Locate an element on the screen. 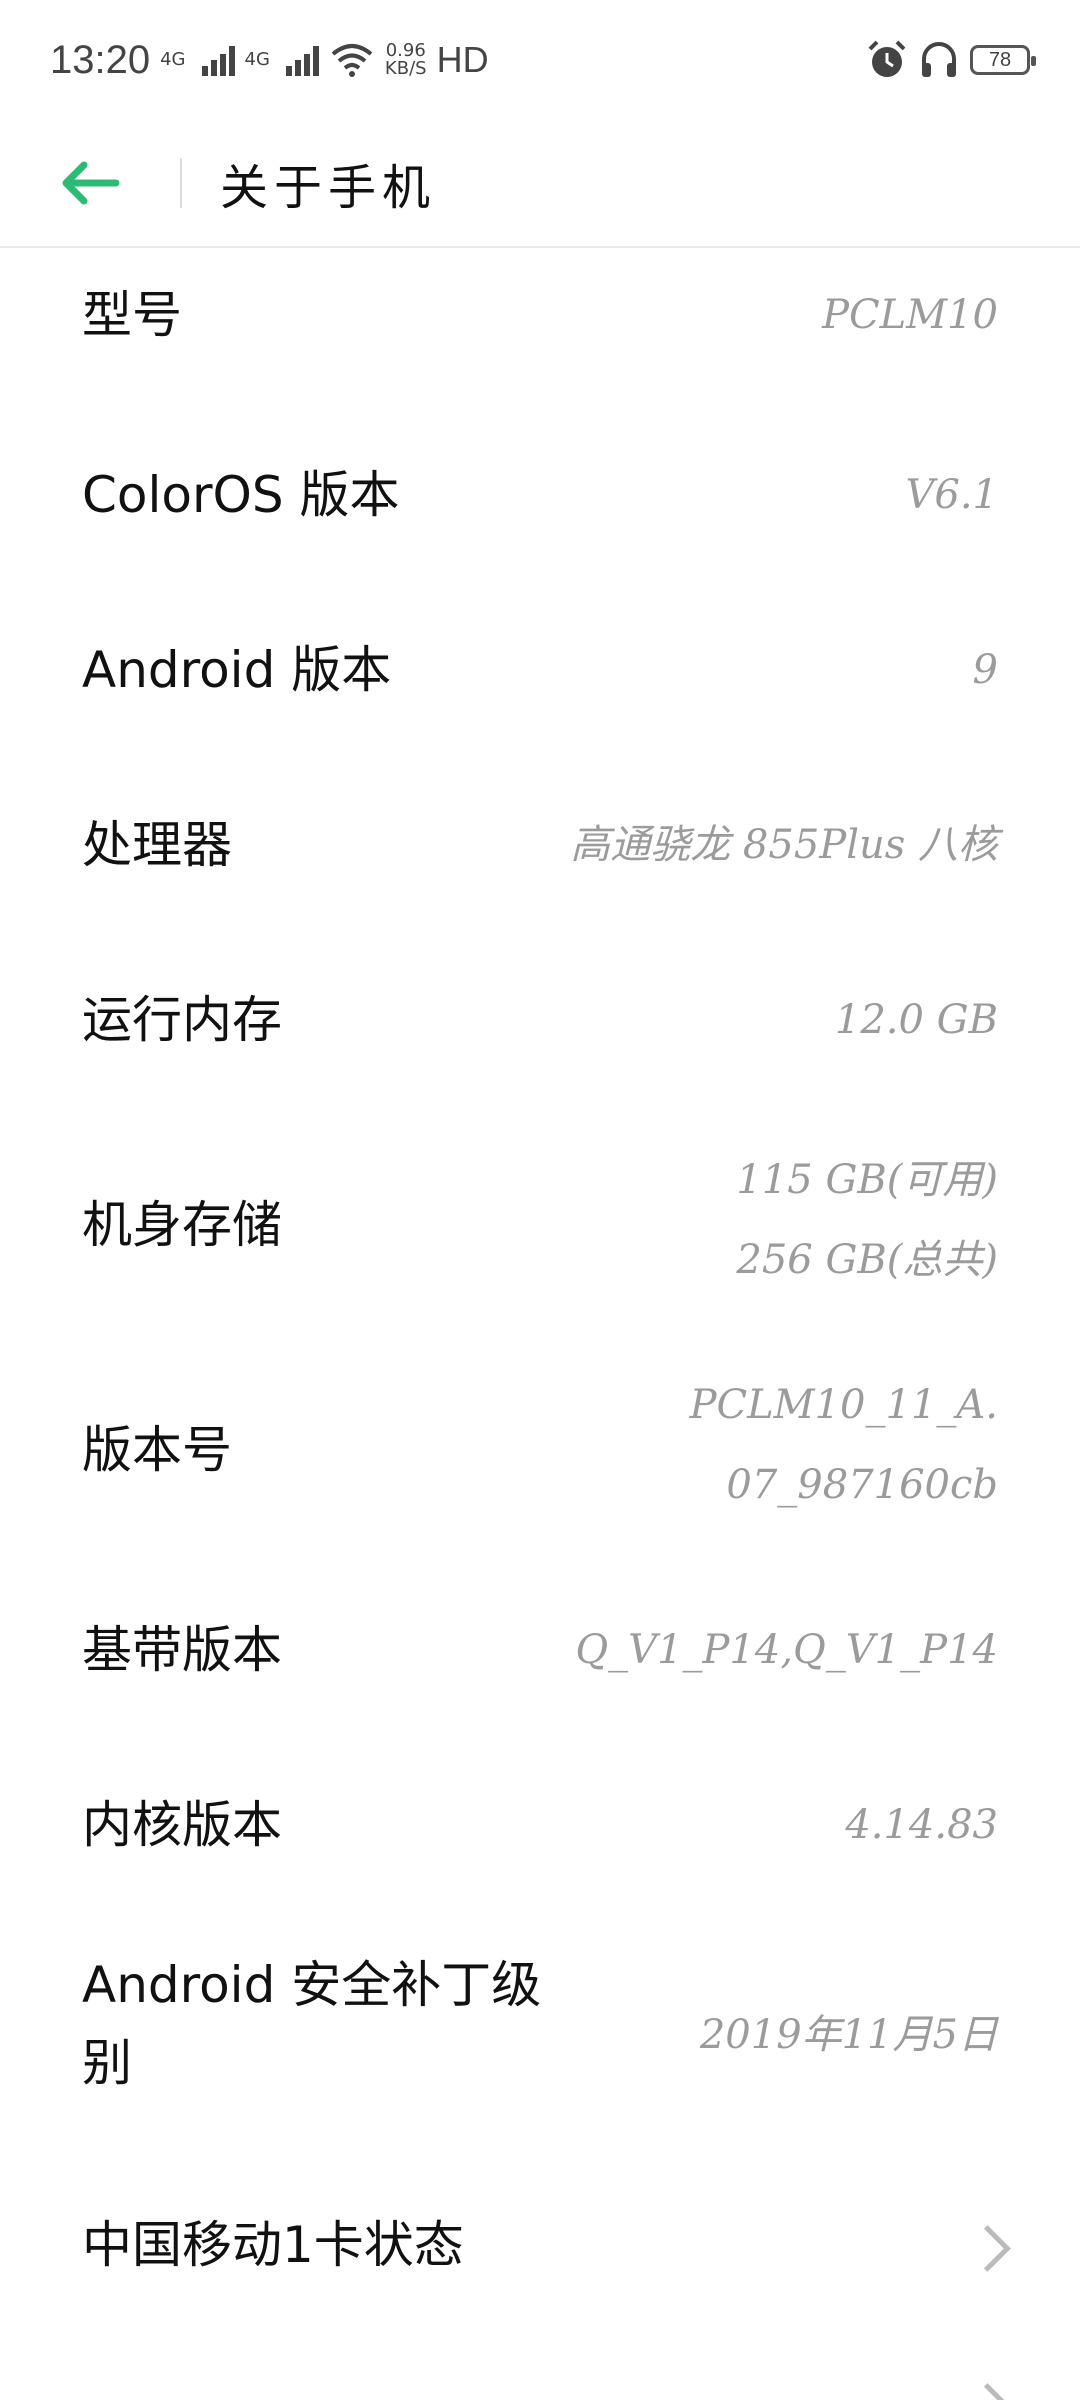 The width and height of the screenshot is (1080, 2400). row-label-line1: Android 安全补丁级 is located at coordinates (312, 1985).